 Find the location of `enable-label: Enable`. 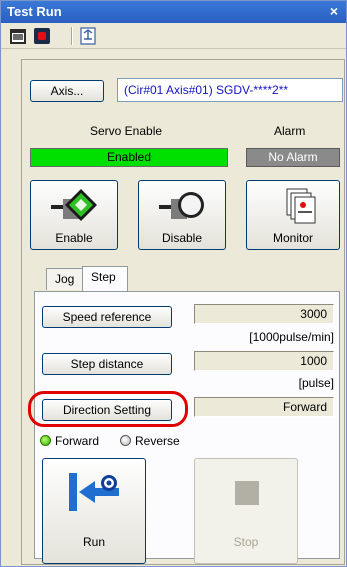

enable-label: Enable is located at coordinates (74, 238).